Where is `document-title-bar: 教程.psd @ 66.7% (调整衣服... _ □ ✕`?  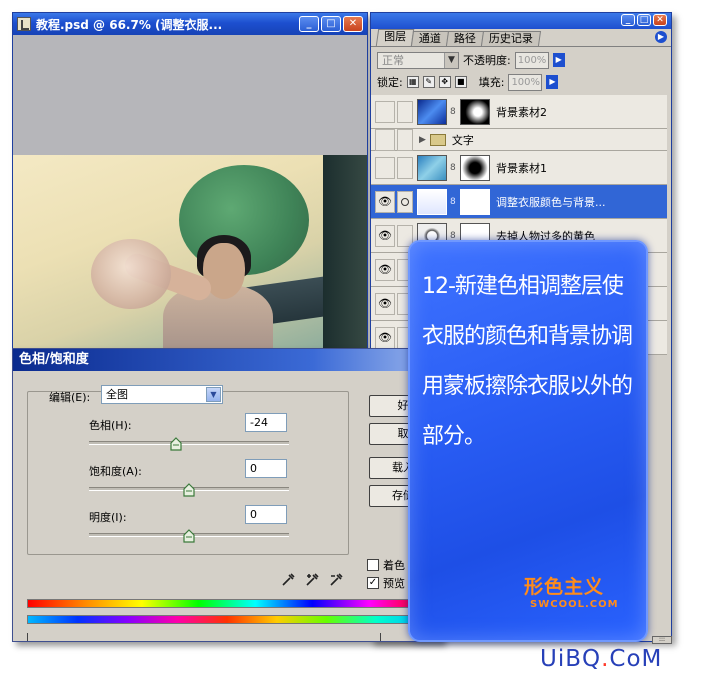 document-title-bar: 教程.psd @ 66.7% (调整衣服... _ □ ✕ is located at coordinates (190, 24).